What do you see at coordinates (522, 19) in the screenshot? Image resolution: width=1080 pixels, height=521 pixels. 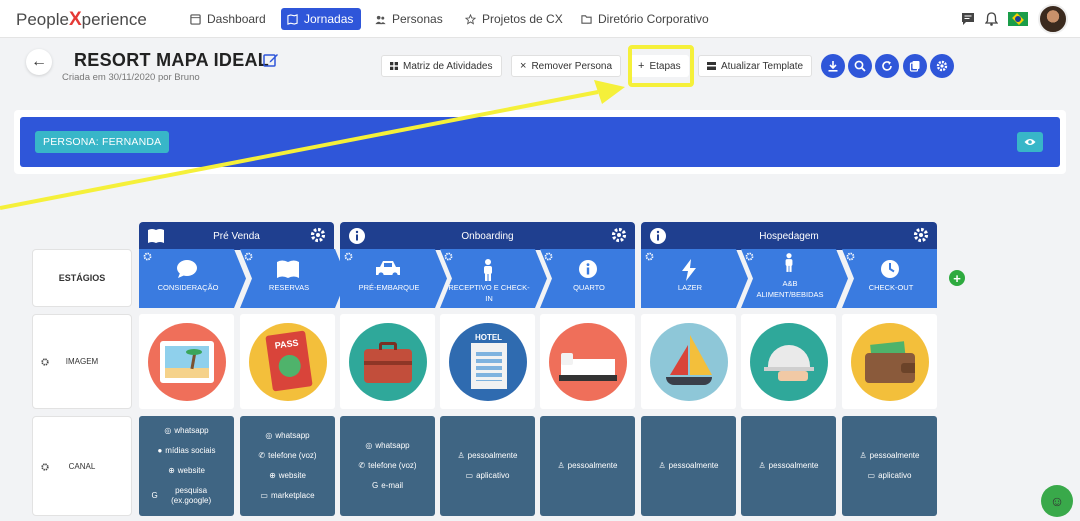 I see `nav-projetos-label: Projetos de CX` at bounding box center [522, 19].